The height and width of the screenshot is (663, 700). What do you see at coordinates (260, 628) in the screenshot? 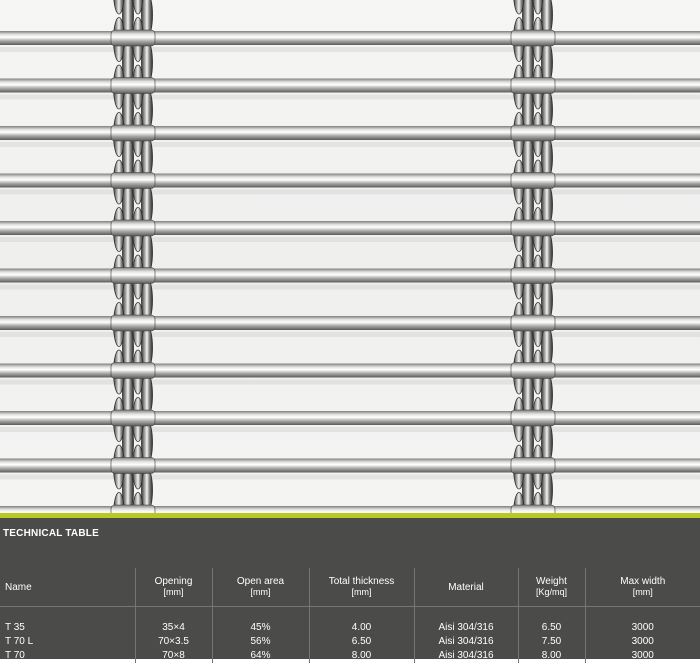
I see `table-cell: 45%` at bounding box center [260, 628].